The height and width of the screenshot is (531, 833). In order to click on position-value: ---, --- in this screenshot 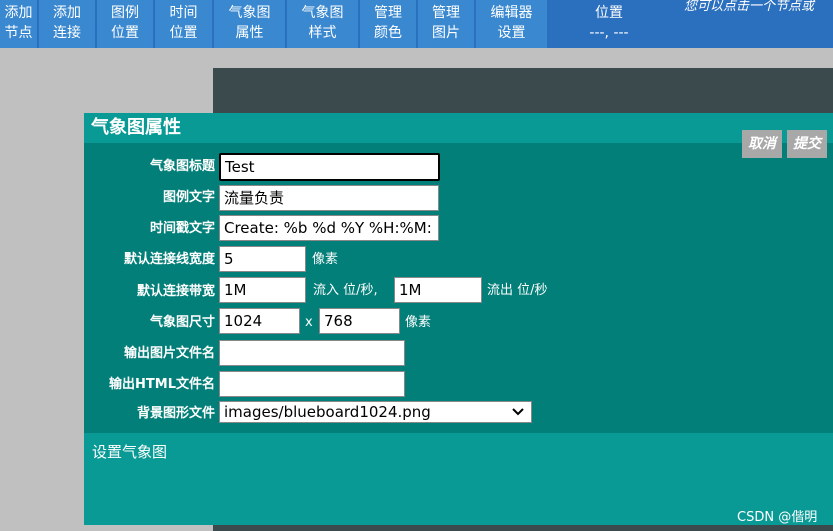, I will do `click(609, 33)`.